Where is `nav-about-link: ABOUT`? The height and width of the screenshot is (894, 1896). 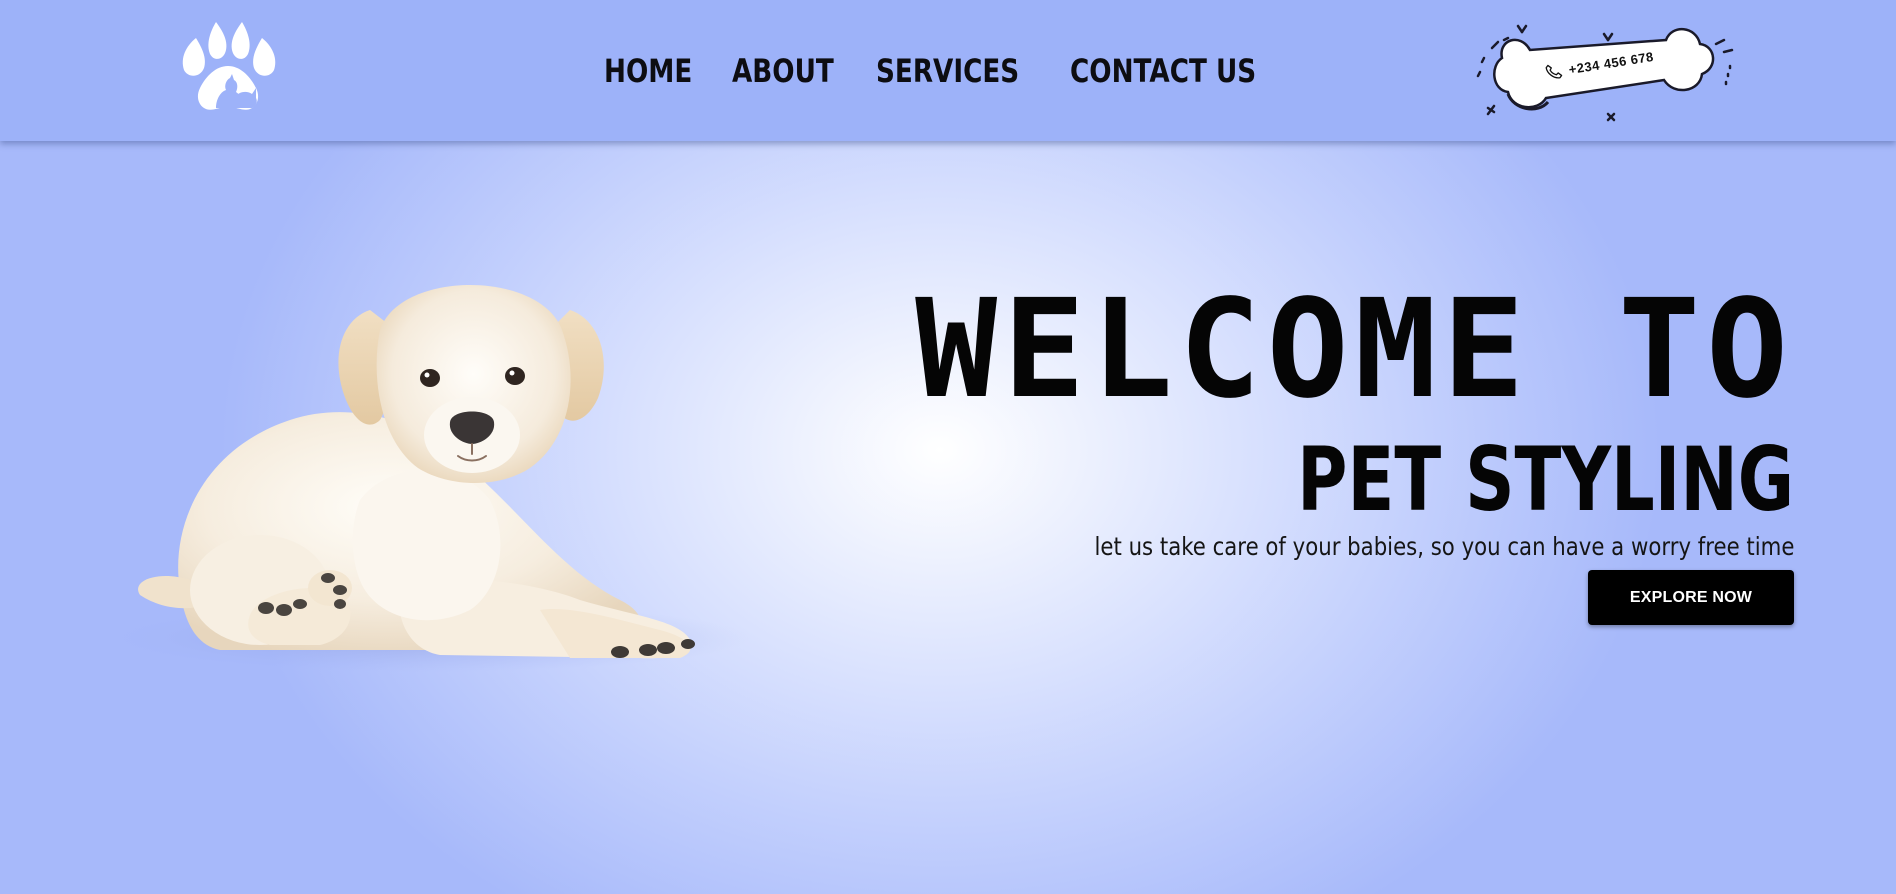 nav-about-link: ABOUT is located at coordinates (783, 71).